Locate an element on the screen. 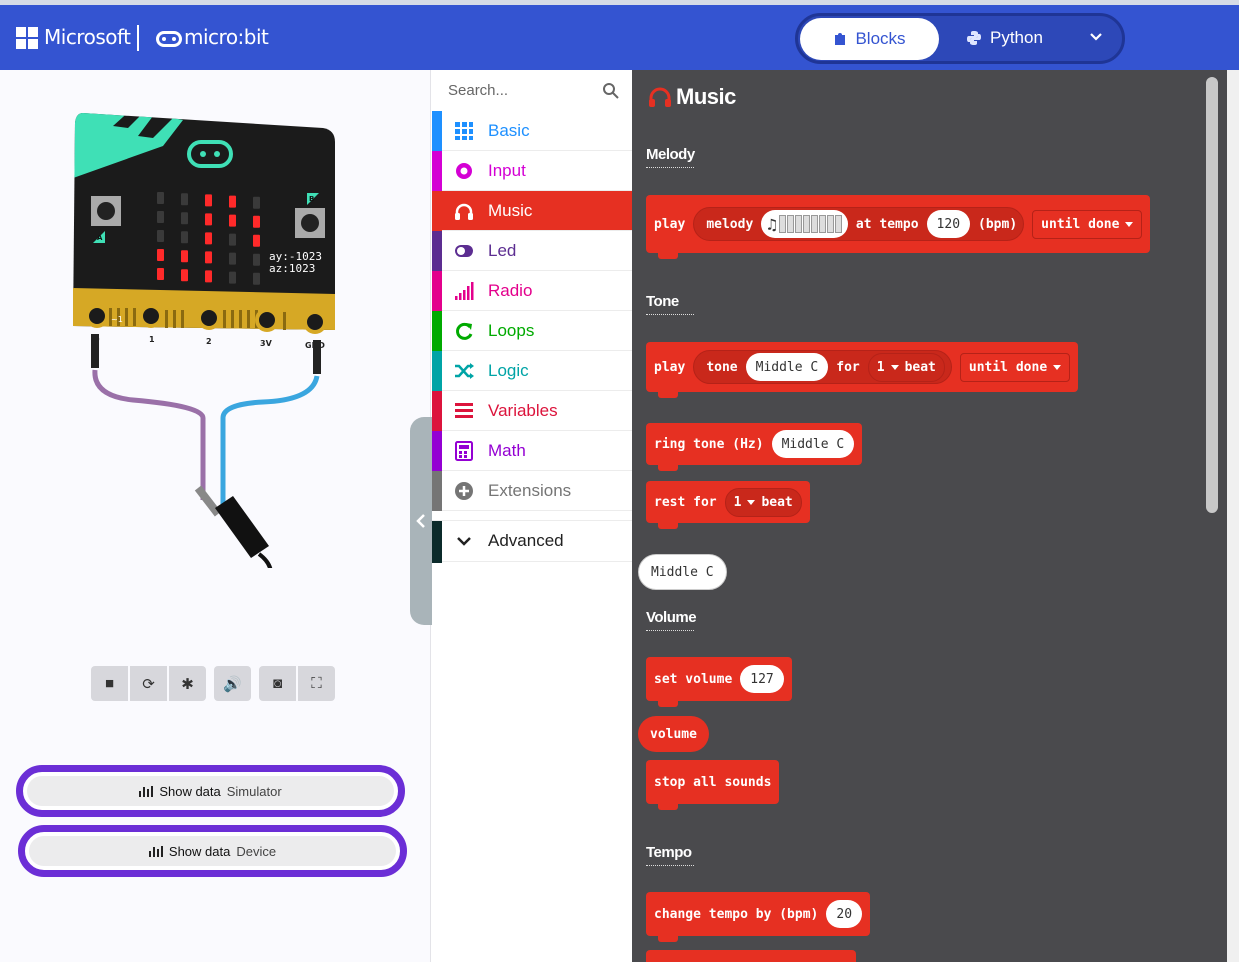 Image resolution: width=1239 pixels, height=962 pixels. brand-microsoft: Microsoft is located at coordinates (87, 37).